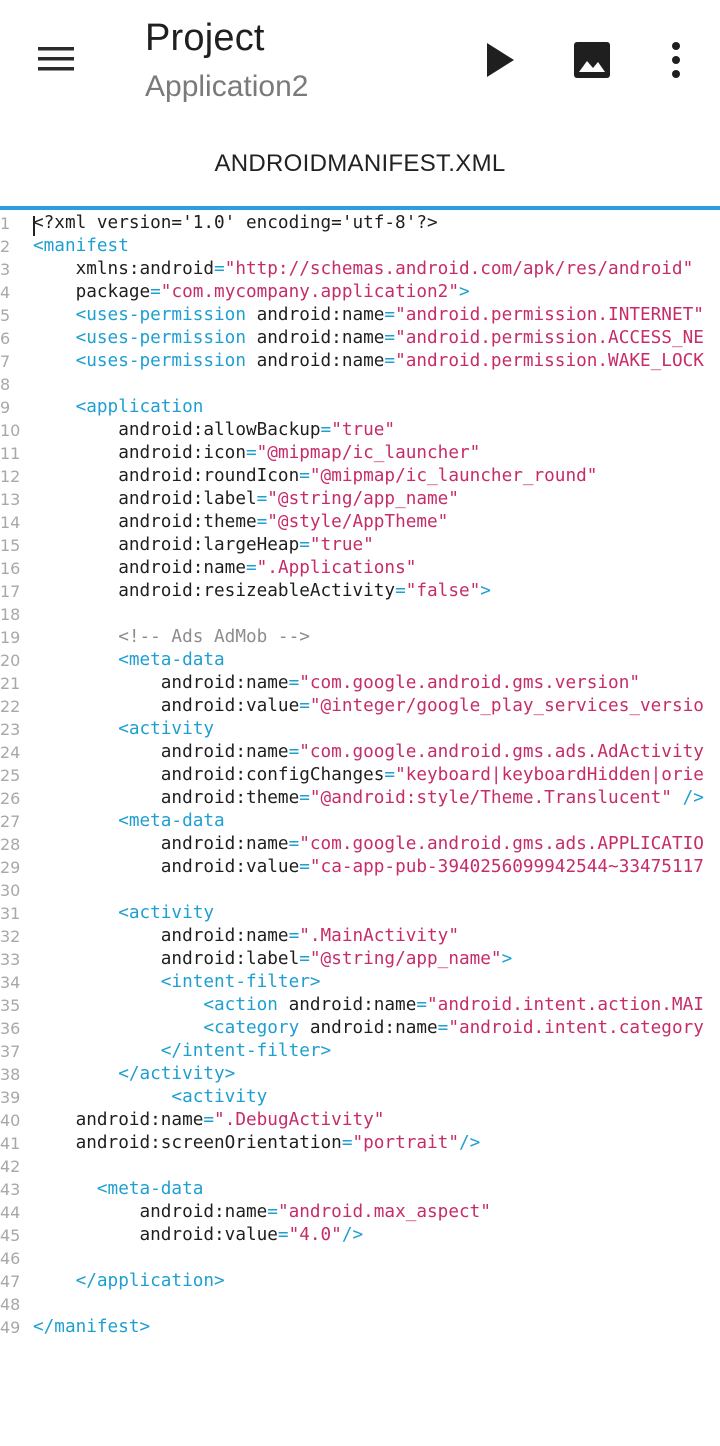  What do you see at coordinates (10, 936) in the screenshot?
I see `line-number: 32` at bounding box center [10, 936].